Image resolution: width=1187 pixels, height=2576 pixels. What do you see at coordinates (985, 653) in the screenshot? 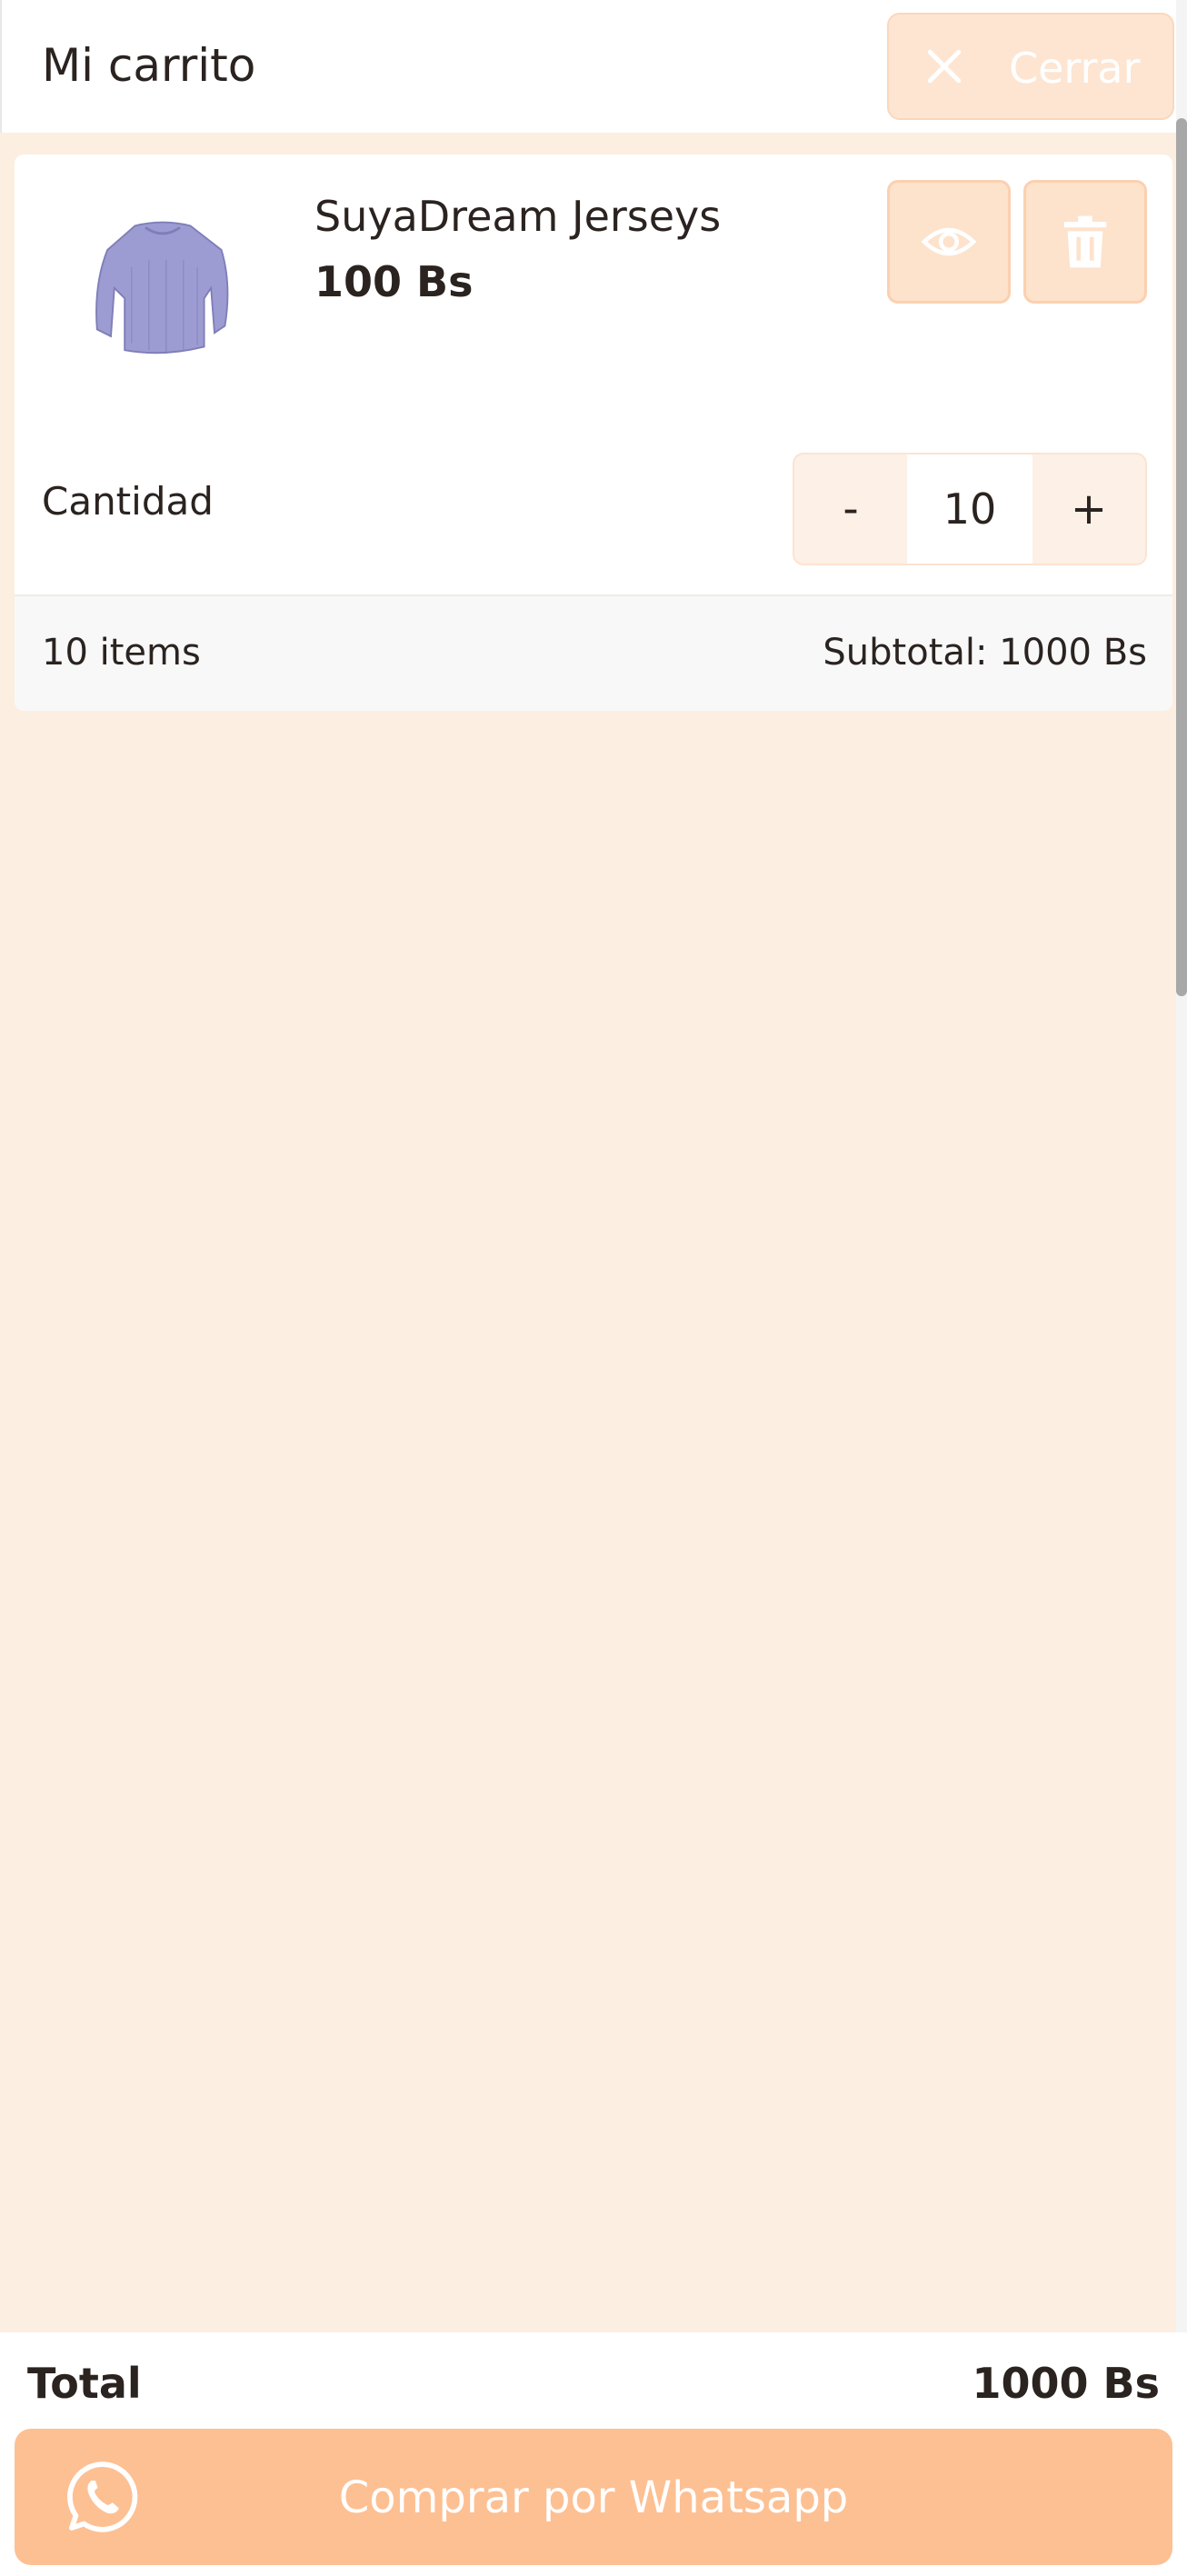
I see `subtotal: Subtotal: 1000 Bs` at bounding box center [985, 653].